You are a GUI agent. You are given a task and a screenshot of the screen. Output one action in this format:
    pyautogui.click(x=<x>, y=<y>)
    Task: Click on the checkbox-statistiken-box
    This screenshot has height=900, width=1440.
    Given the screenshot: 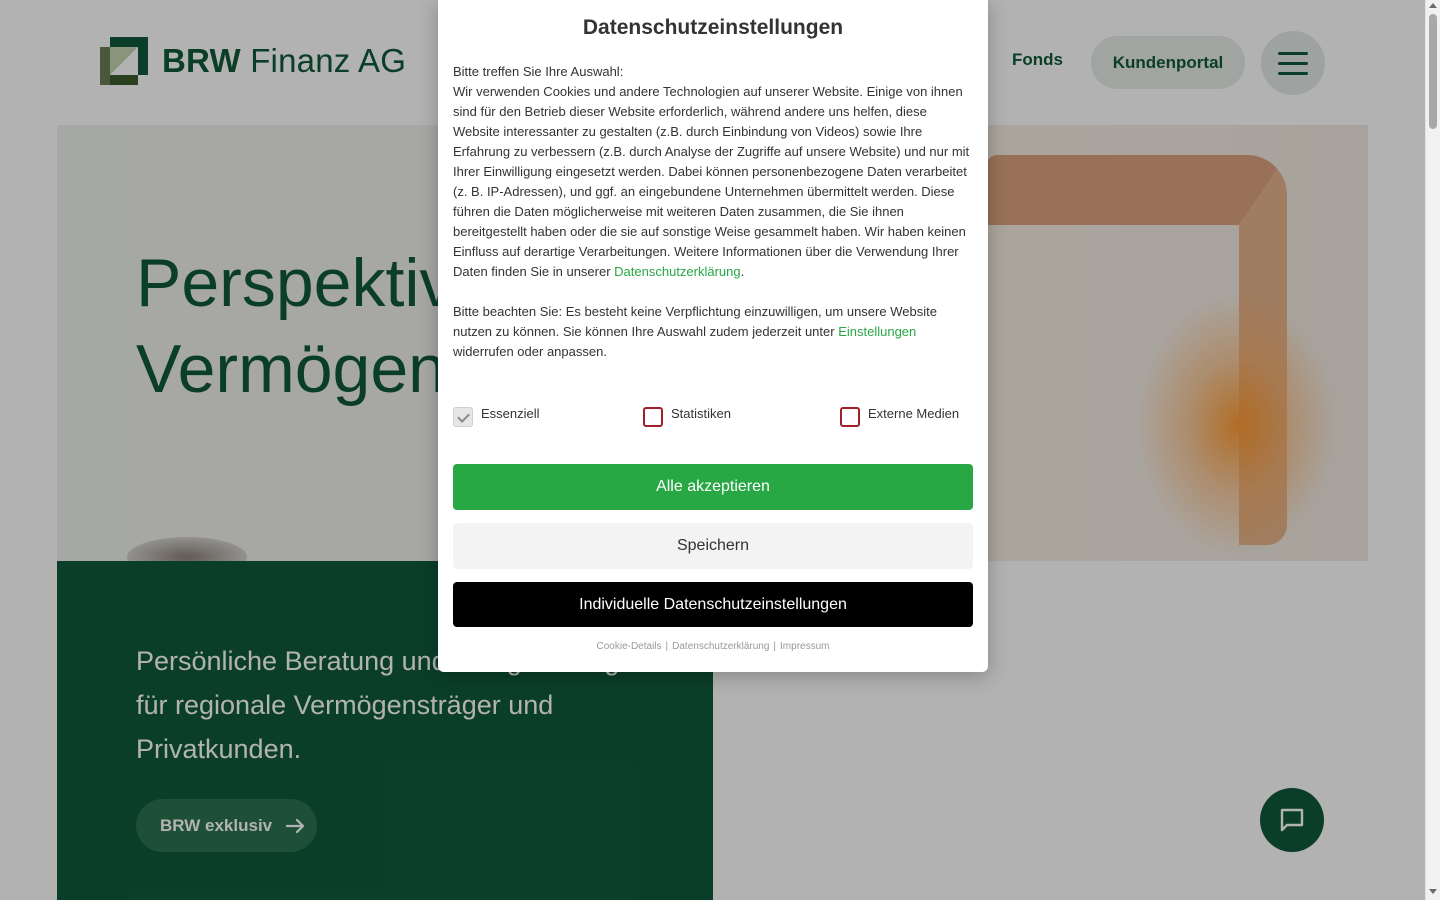 What is the action you would take?
    pyautogui.click(x=653, y=417)
    